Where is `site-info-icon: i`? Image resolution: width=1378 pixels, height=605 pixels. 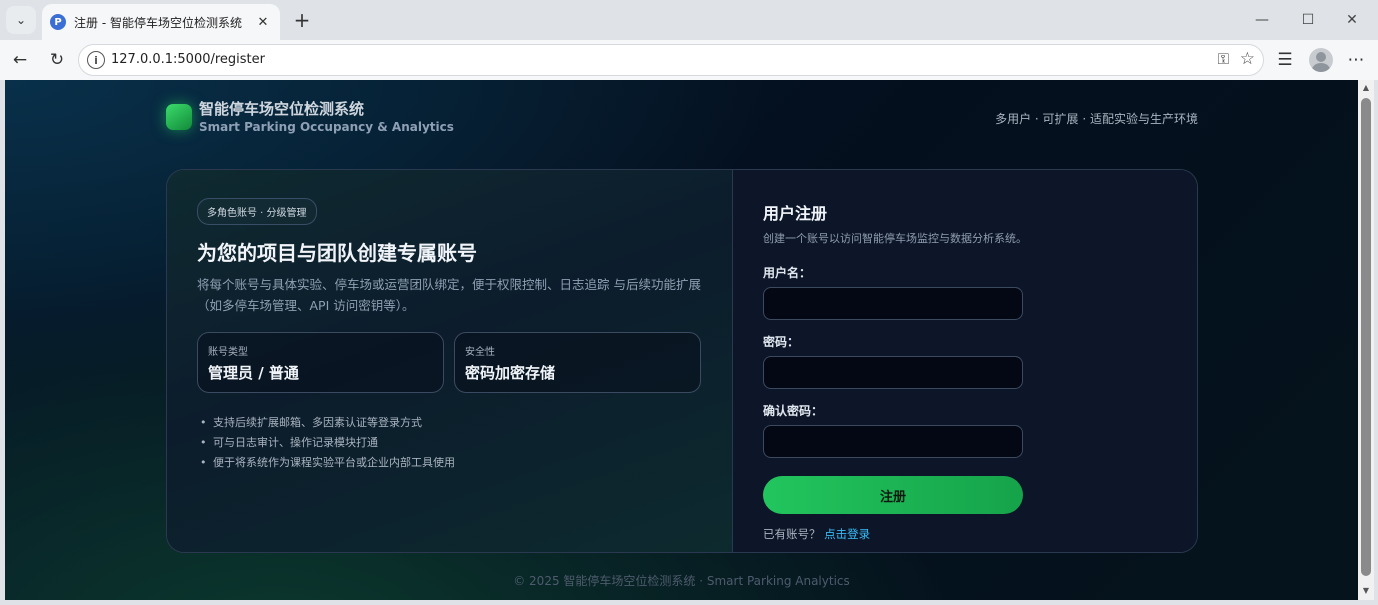
site-info-icon: i is located at coordinates (96, 60).